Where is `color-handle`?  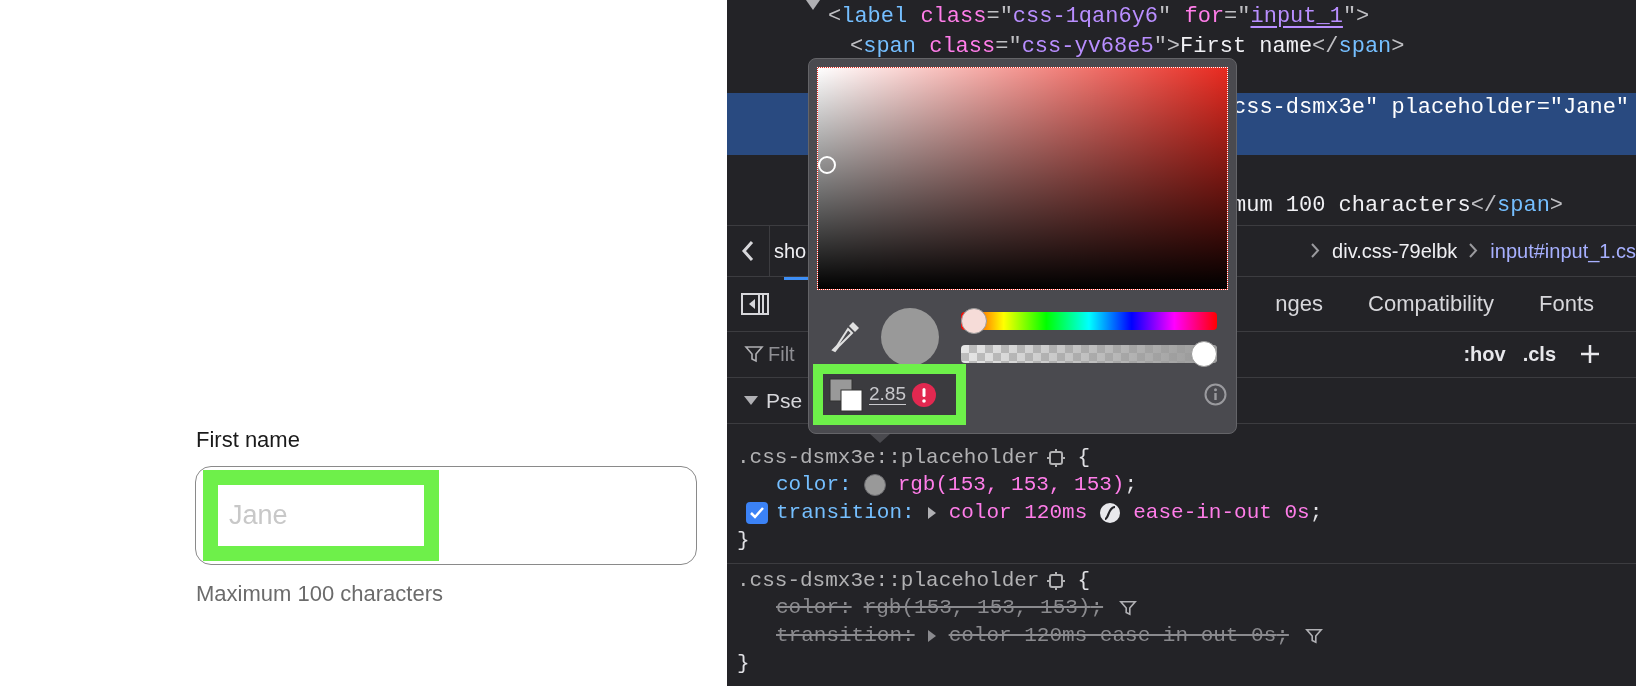 color-handle is located at coordinates (827, 165).